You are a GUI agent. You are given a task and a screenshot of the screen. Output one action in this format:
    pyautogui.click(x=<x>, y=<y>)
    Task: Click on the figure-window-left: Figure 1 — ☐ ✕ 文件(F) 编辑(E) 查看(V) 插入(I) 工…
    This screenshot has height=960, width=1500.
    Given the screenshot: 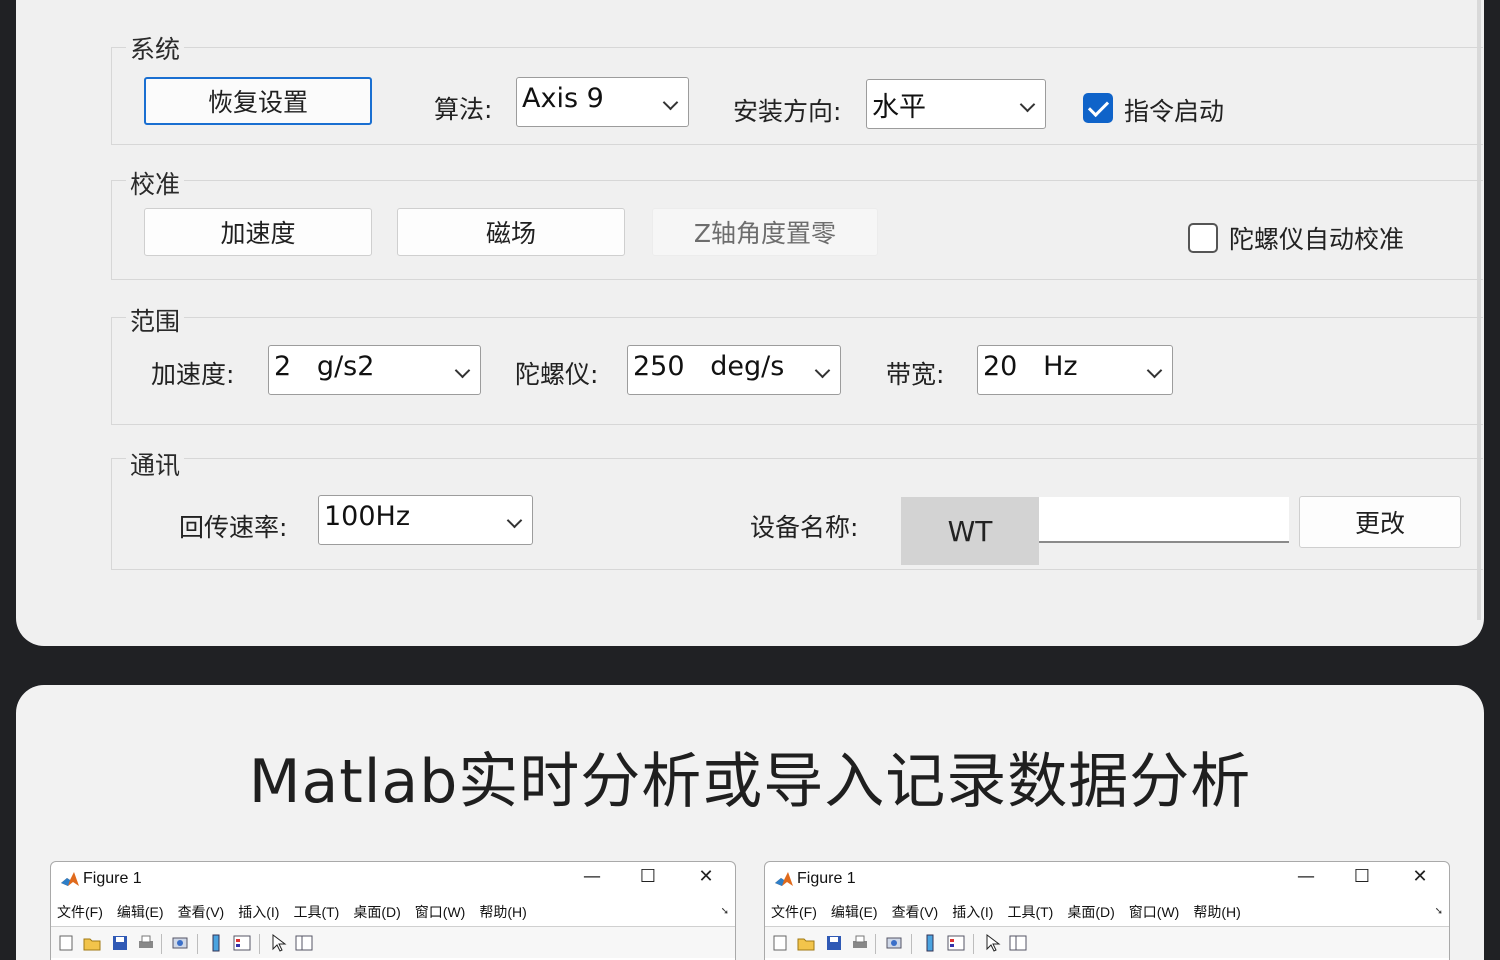 What is the action you would take?
    pyautogui.click(x=393, y=910)
    